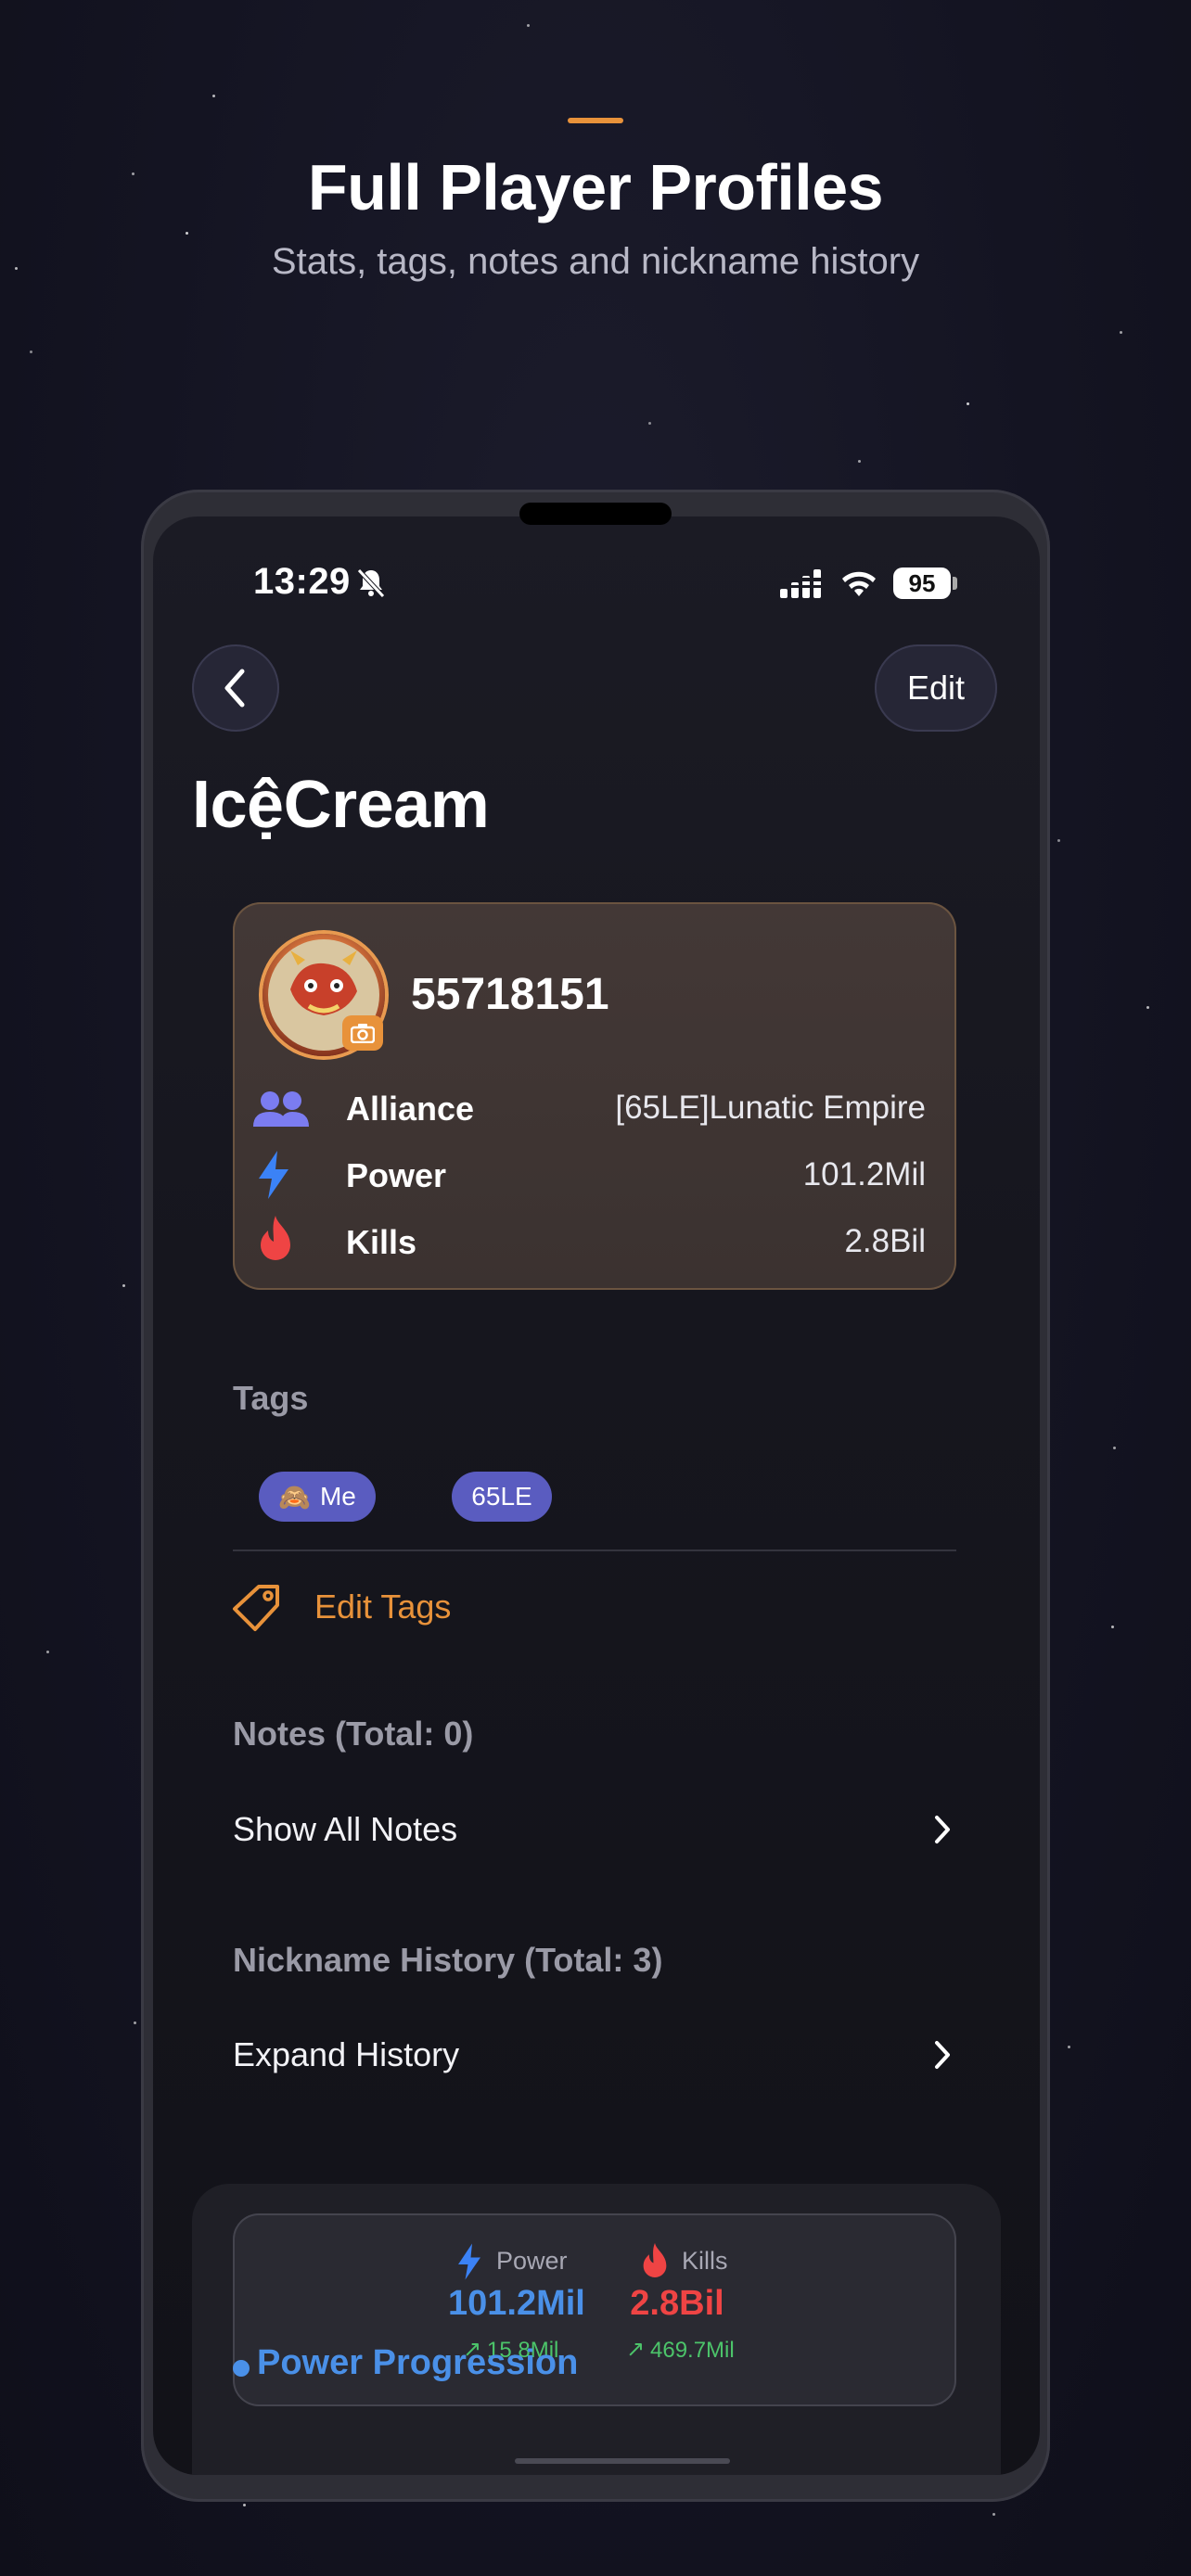  I want to click on nickname-history-label: Nickname History (Total: 3), so click(448, 1960).